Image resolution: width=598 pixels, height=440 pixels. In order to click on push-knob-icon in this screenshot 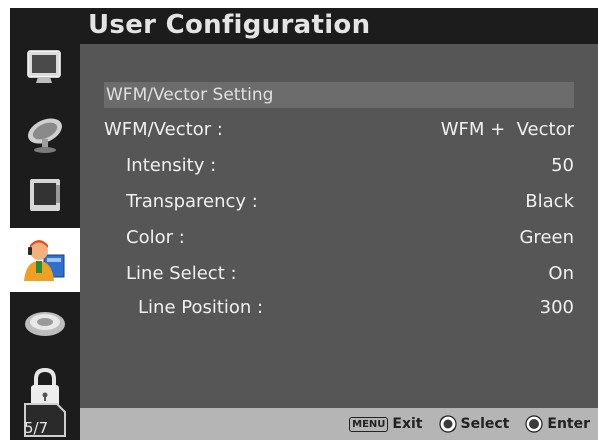, I will do `click(534, 424)`.